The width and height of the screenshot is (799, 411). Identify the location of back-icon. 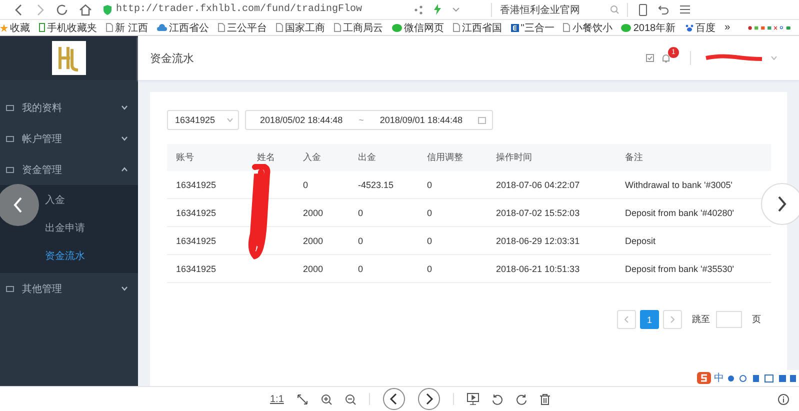
(19, 10).